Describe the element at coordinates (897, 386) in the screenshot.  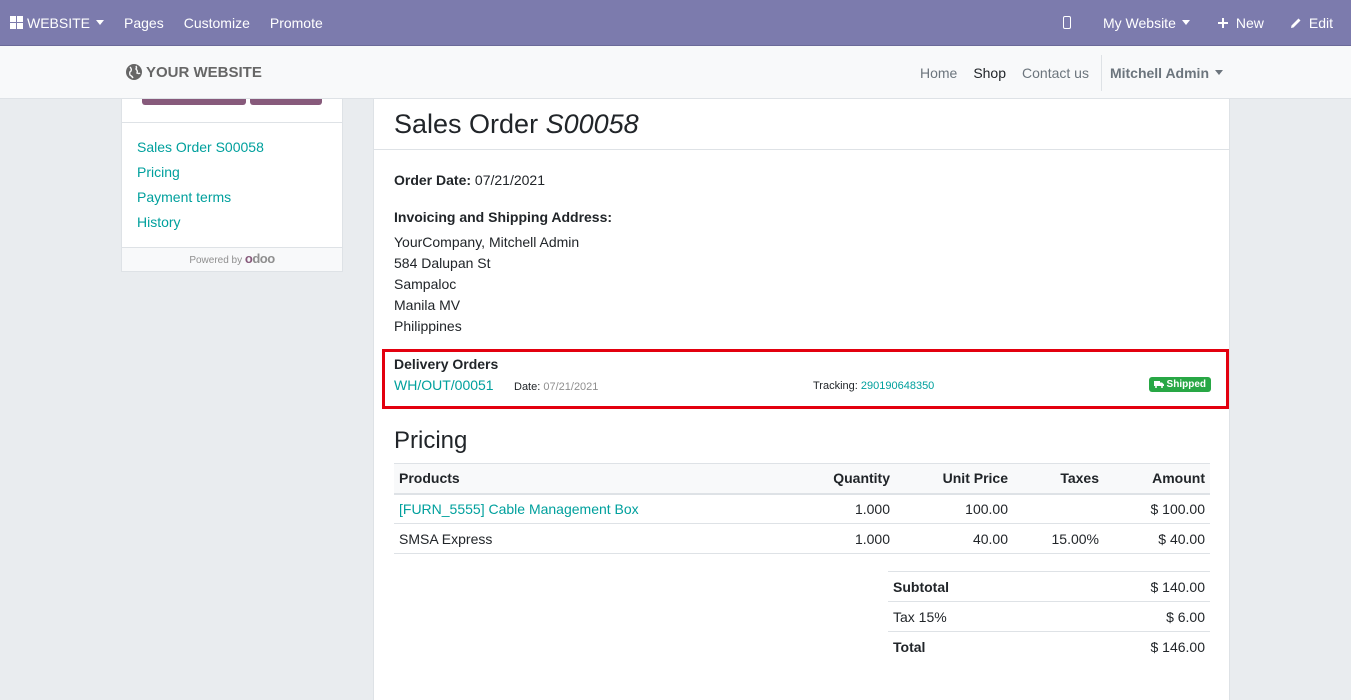
I see `tracking-link: 290190648350` at that location.